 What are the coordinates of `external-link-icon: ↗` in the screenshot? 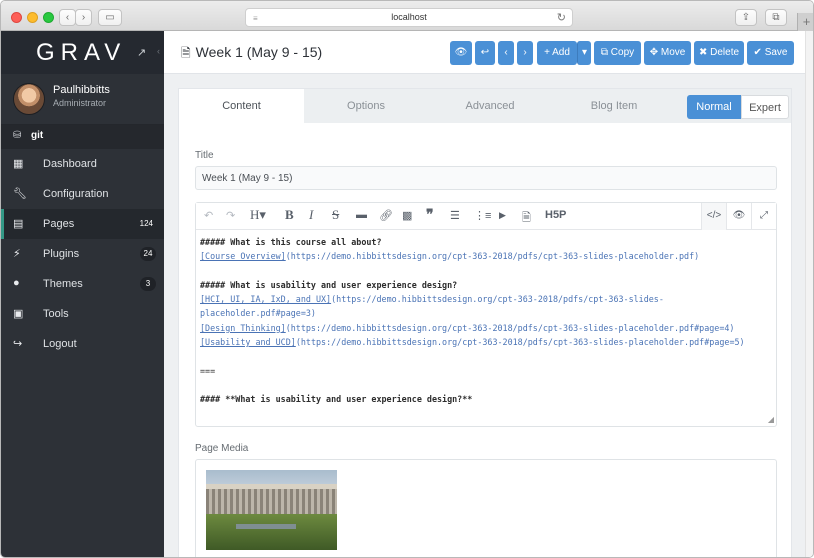 It's located at (141, 52).